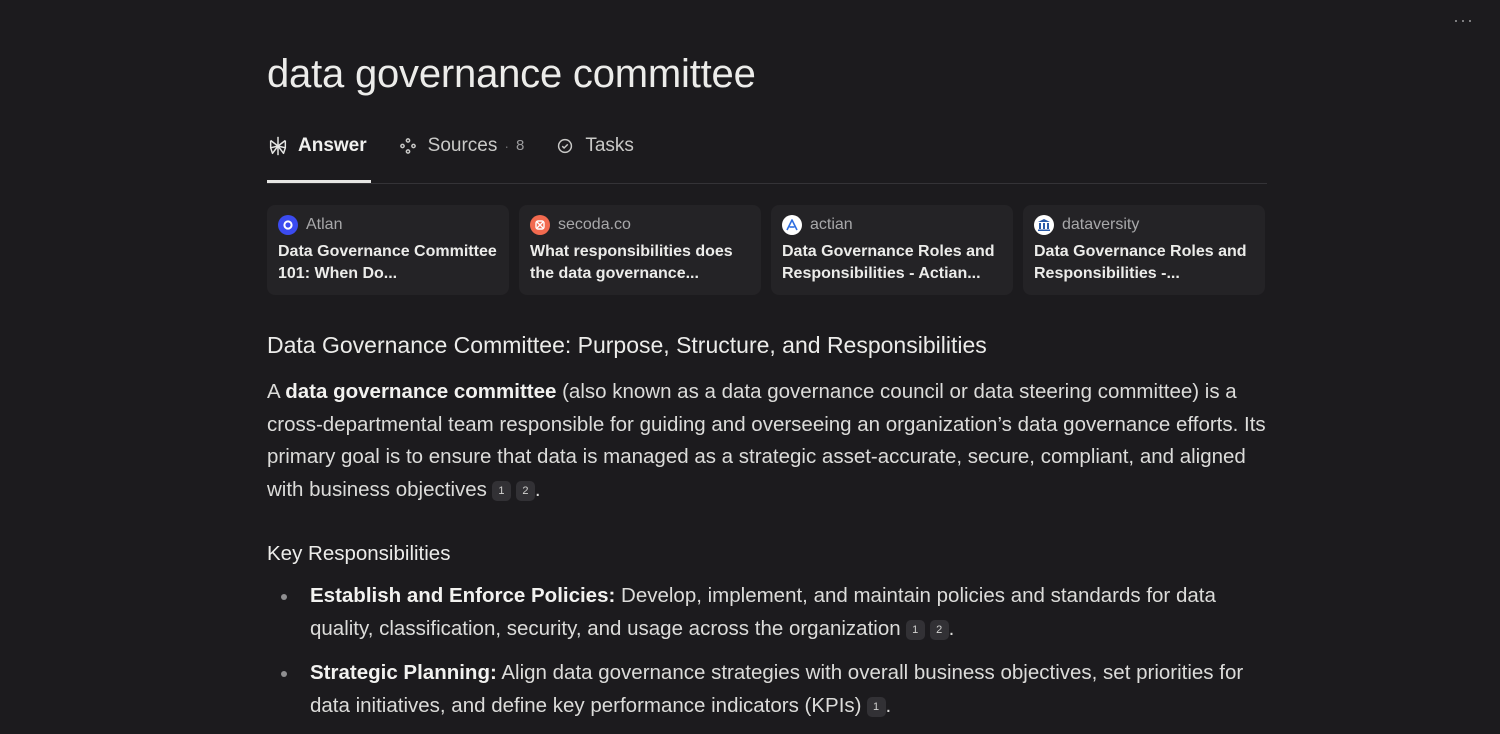 The width and height of the screenshot is (1500, 734). I want to click on tab-tasks: Tasks, so click(594, 145).